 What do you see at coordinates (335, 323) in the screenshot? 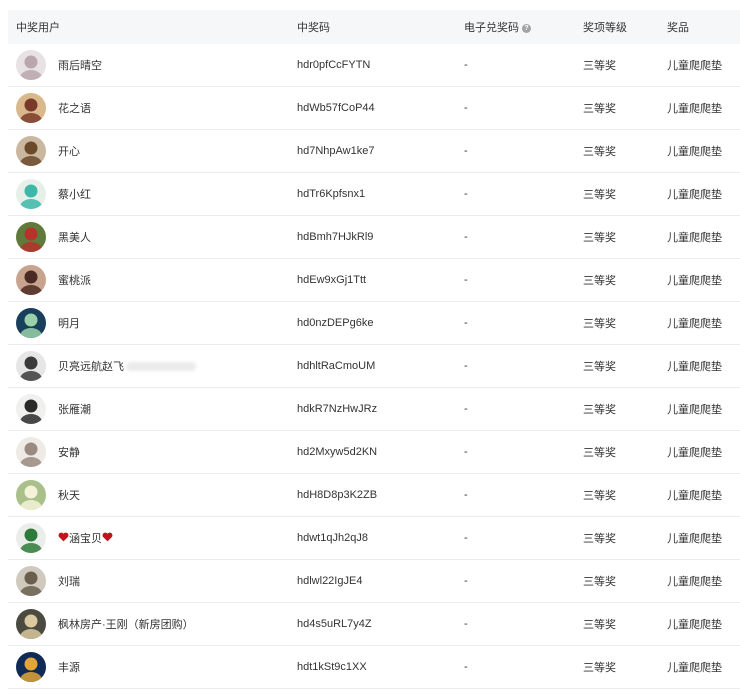
I see `cell-code: hd0nzDEPg6ke` at bounding box center [335, 323].